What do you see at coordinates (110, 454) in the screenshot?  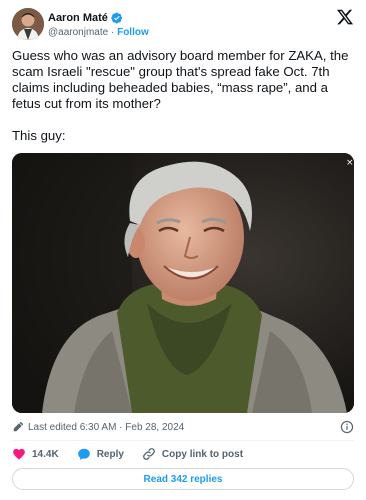 I see `reply-label: Reply` at bounding box center [110, 454].